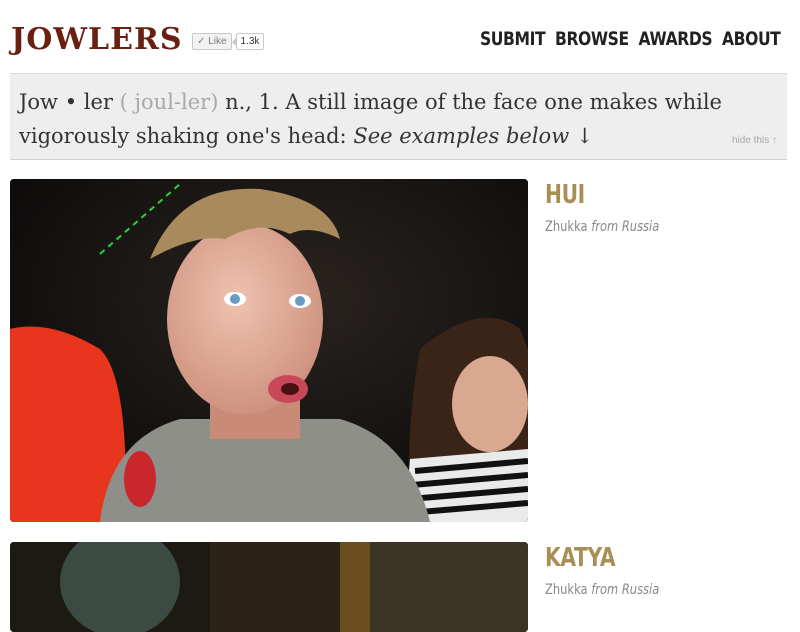 The width and height of the screenshot is (800, 632). Describe the element at coordinates (473, 136) in the screenshot. I see `see-examples-link: See examples below ↓` at that location.